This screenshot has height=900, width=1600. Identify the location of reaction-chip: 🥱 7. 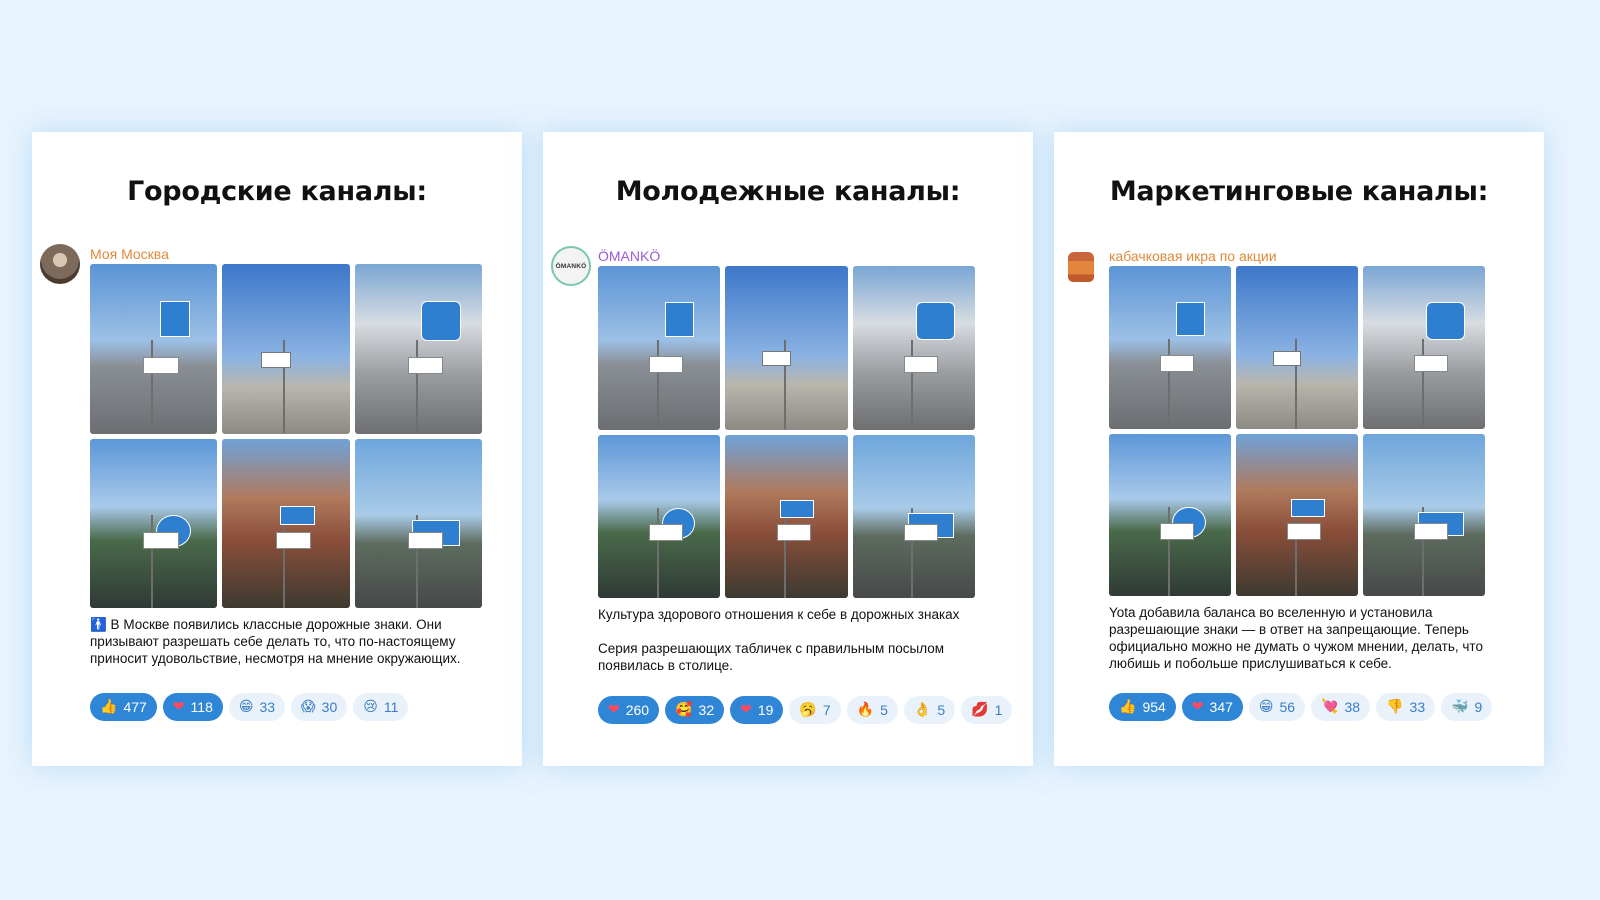
(815, 710).